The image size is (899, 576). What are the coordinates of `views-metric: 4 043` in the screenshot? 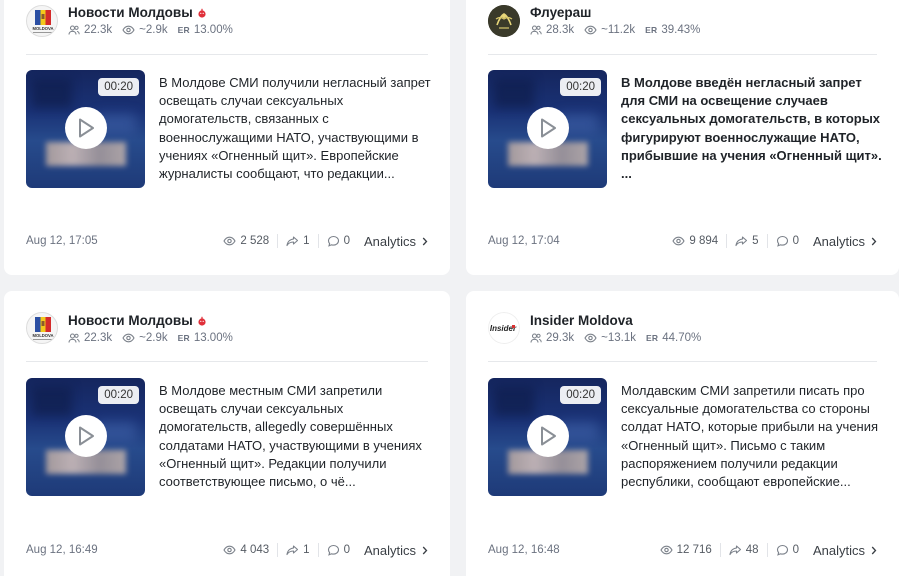 It's located at (246, 550).